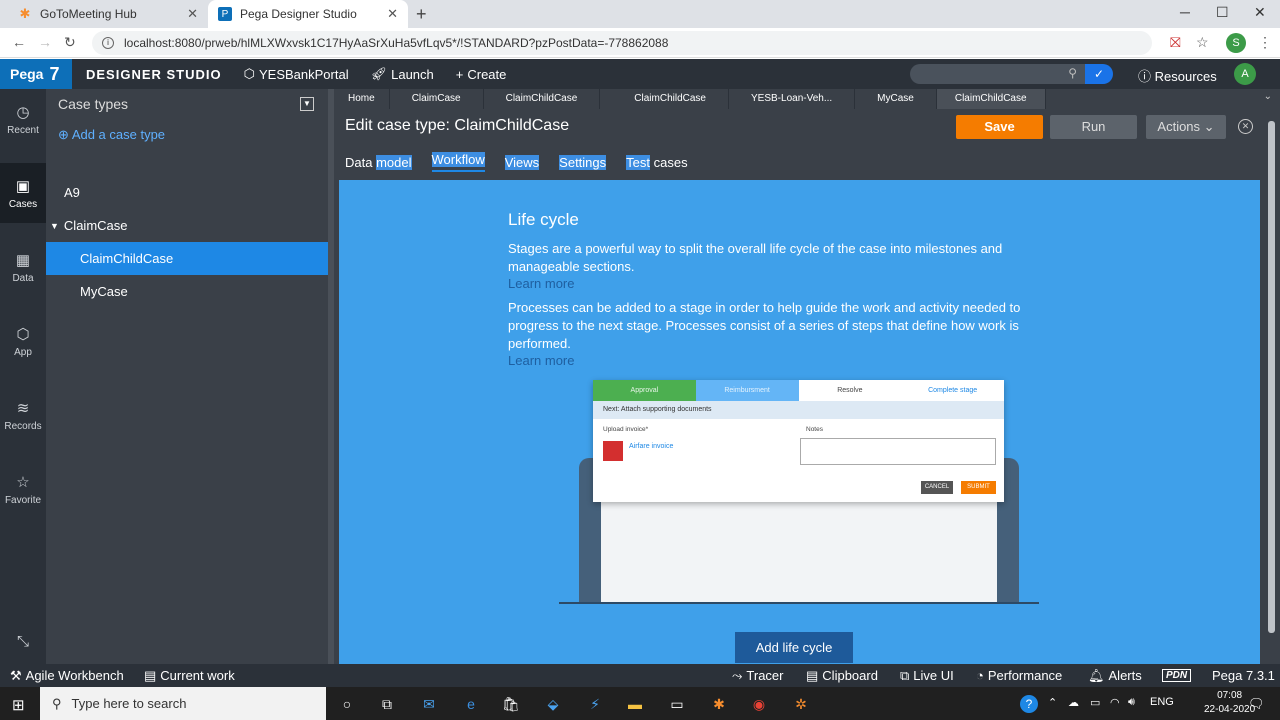 The image size is (1280, 720). What do you see at coordinates (111, 135) in the screenshot?
I see `add-case-type-link: ⊕ Add a case type` at bounding box center [111, 135].